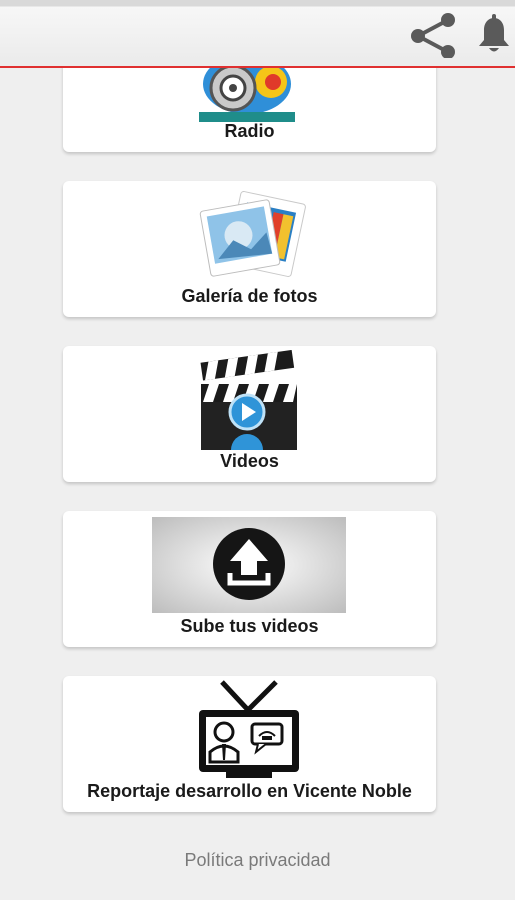  I want to click on video-clapper-icon, so click(248, 400).